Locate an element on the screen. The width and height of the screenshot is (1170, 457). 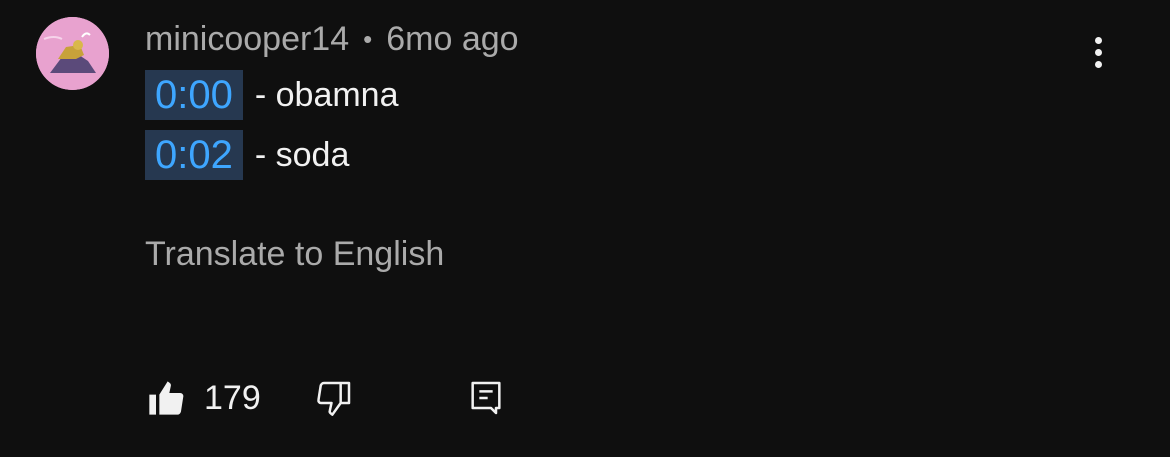
more-options-button is located at coordinates (1098, 52).